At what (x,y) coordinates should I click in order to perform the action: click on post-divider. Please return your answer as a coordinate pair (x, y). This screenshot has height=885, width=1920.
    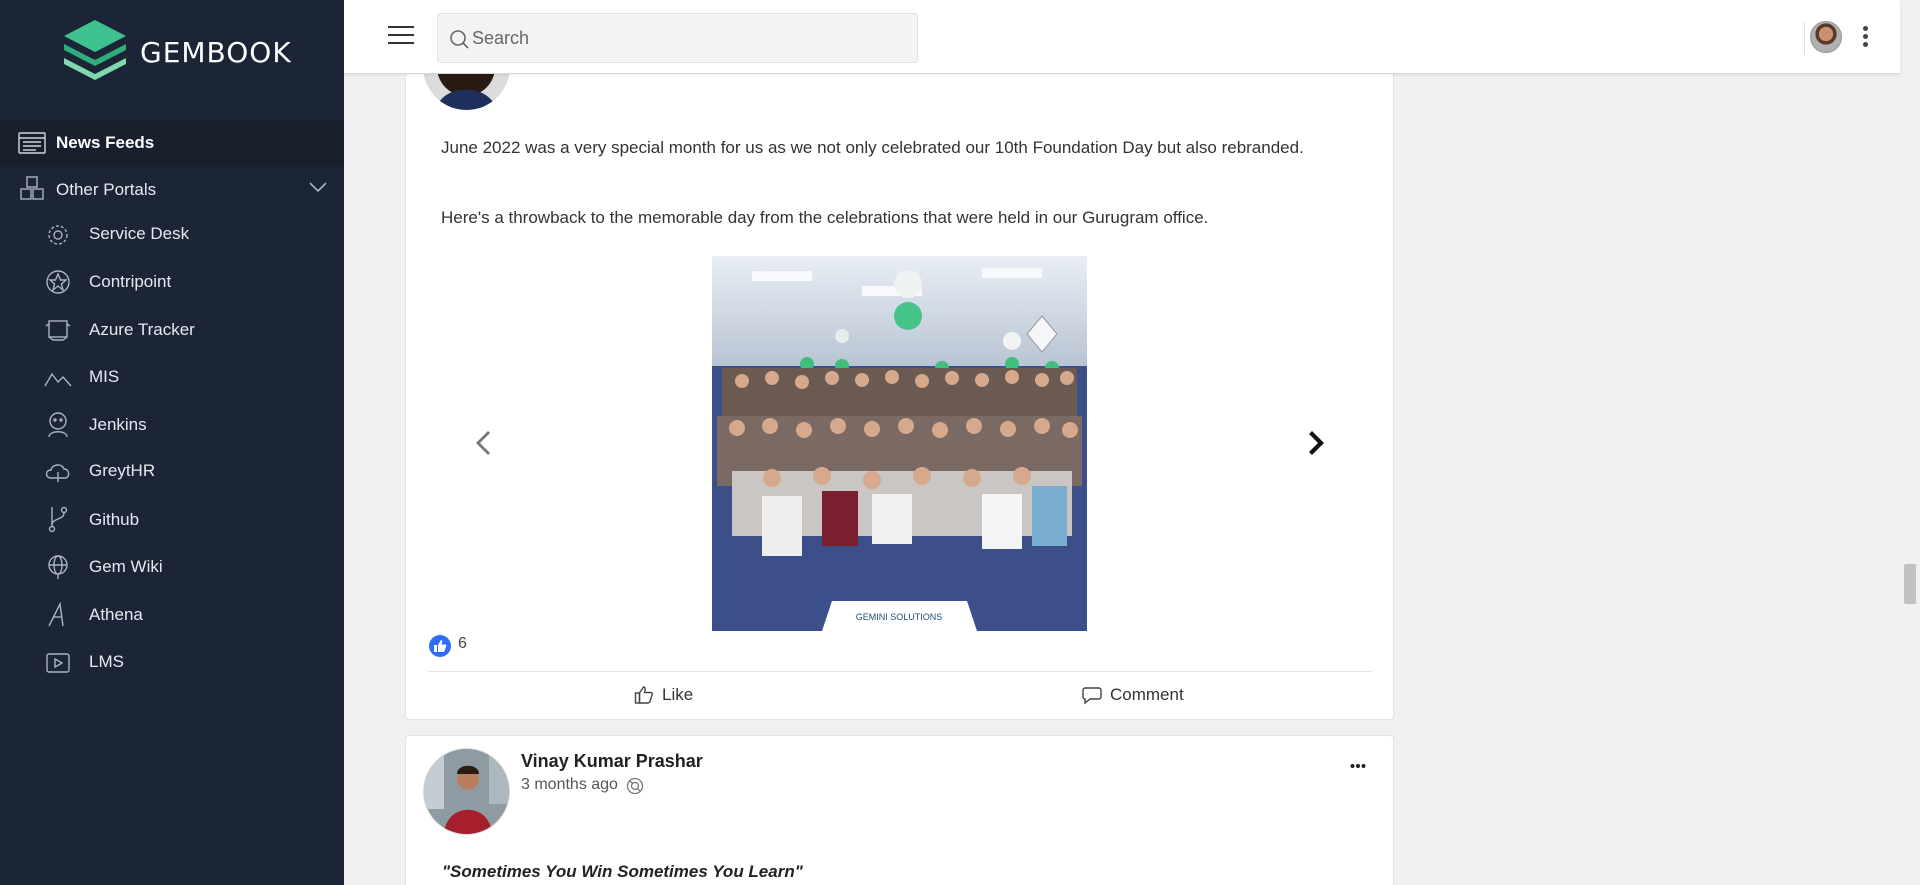
    Looking at the image, I should click on (900, 671).